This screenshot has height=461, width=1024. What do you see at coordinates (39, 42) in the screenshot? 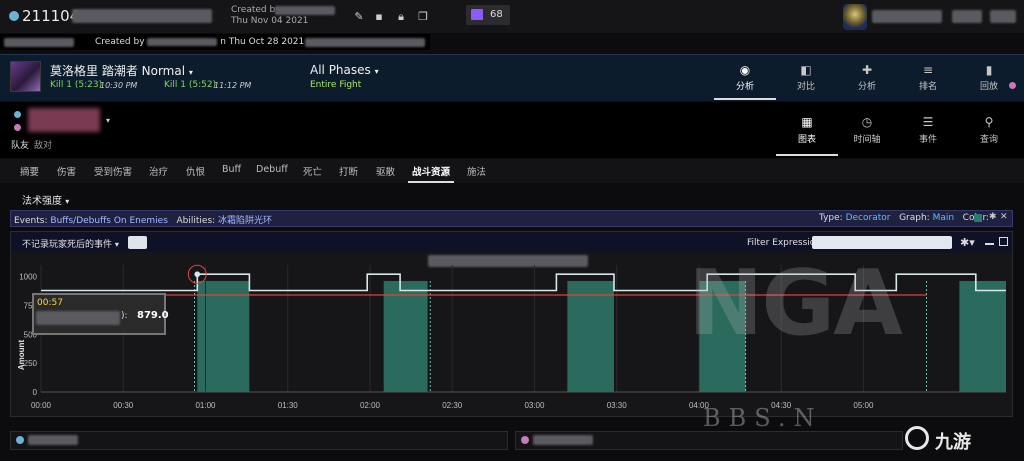
I see `redacted-left` at bounding box center [39, 42].